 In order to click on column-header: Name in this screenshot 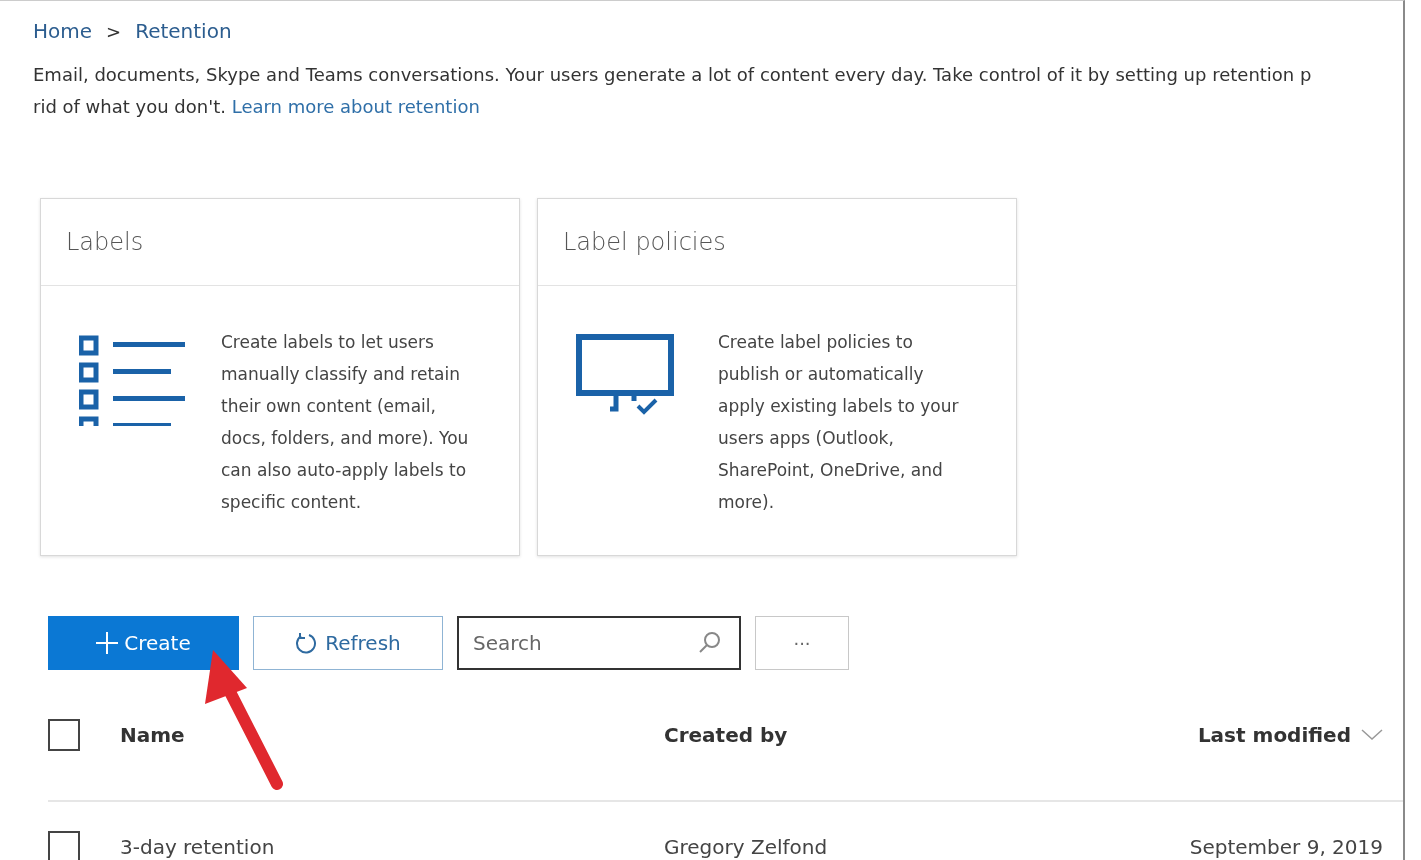, I will do `click(392, 735)`.